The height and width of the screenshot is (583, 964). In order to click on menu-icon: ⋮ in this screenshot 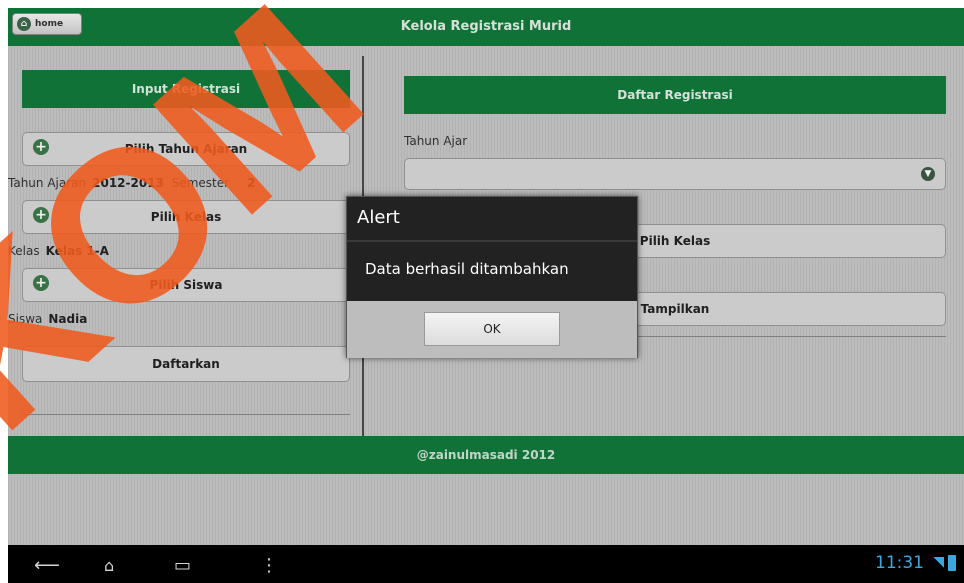, I will do `click(269, 565)`.